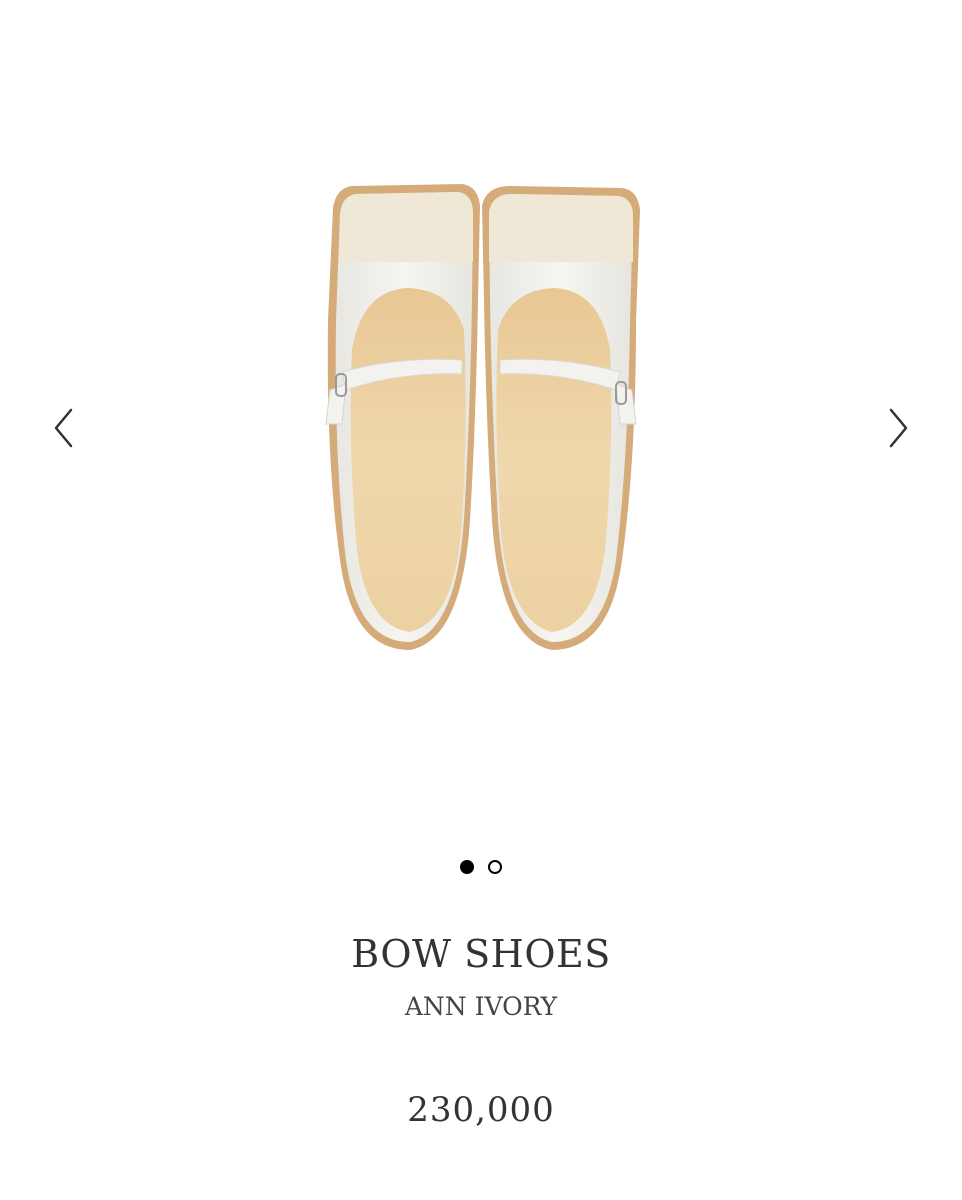 The width and height of the screenshot is (962, 1200). Describe the element at coordinates (561, 418) in the screenshot. I see `right-shoe` at that location.